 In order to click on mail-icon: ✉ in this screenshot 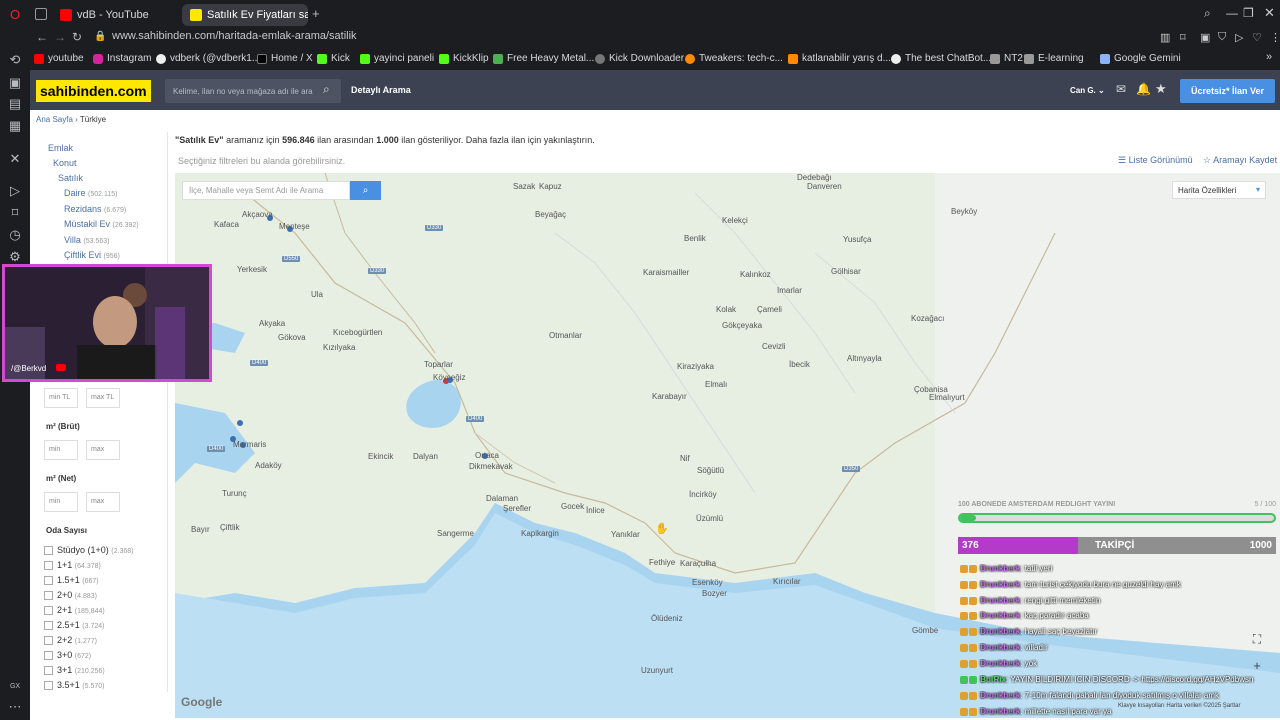, I will do `click(1121, 89)`.